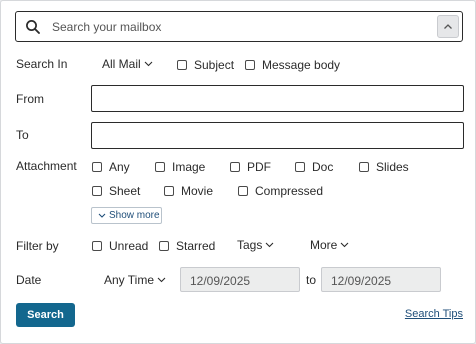  I want to click on from-field, so click(277, 98).